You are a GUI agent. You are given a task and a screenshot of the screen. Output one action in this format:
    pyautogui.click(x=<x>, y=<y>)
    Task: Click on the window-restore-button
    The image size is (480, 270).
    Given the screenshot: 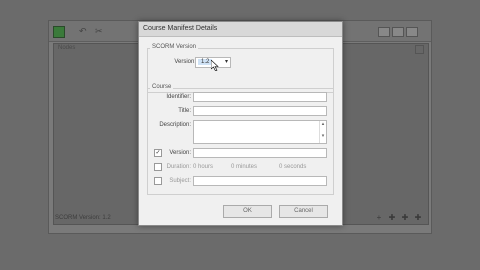 What is the action you would take?
    pyautogui.click(x=384, y=32)
    